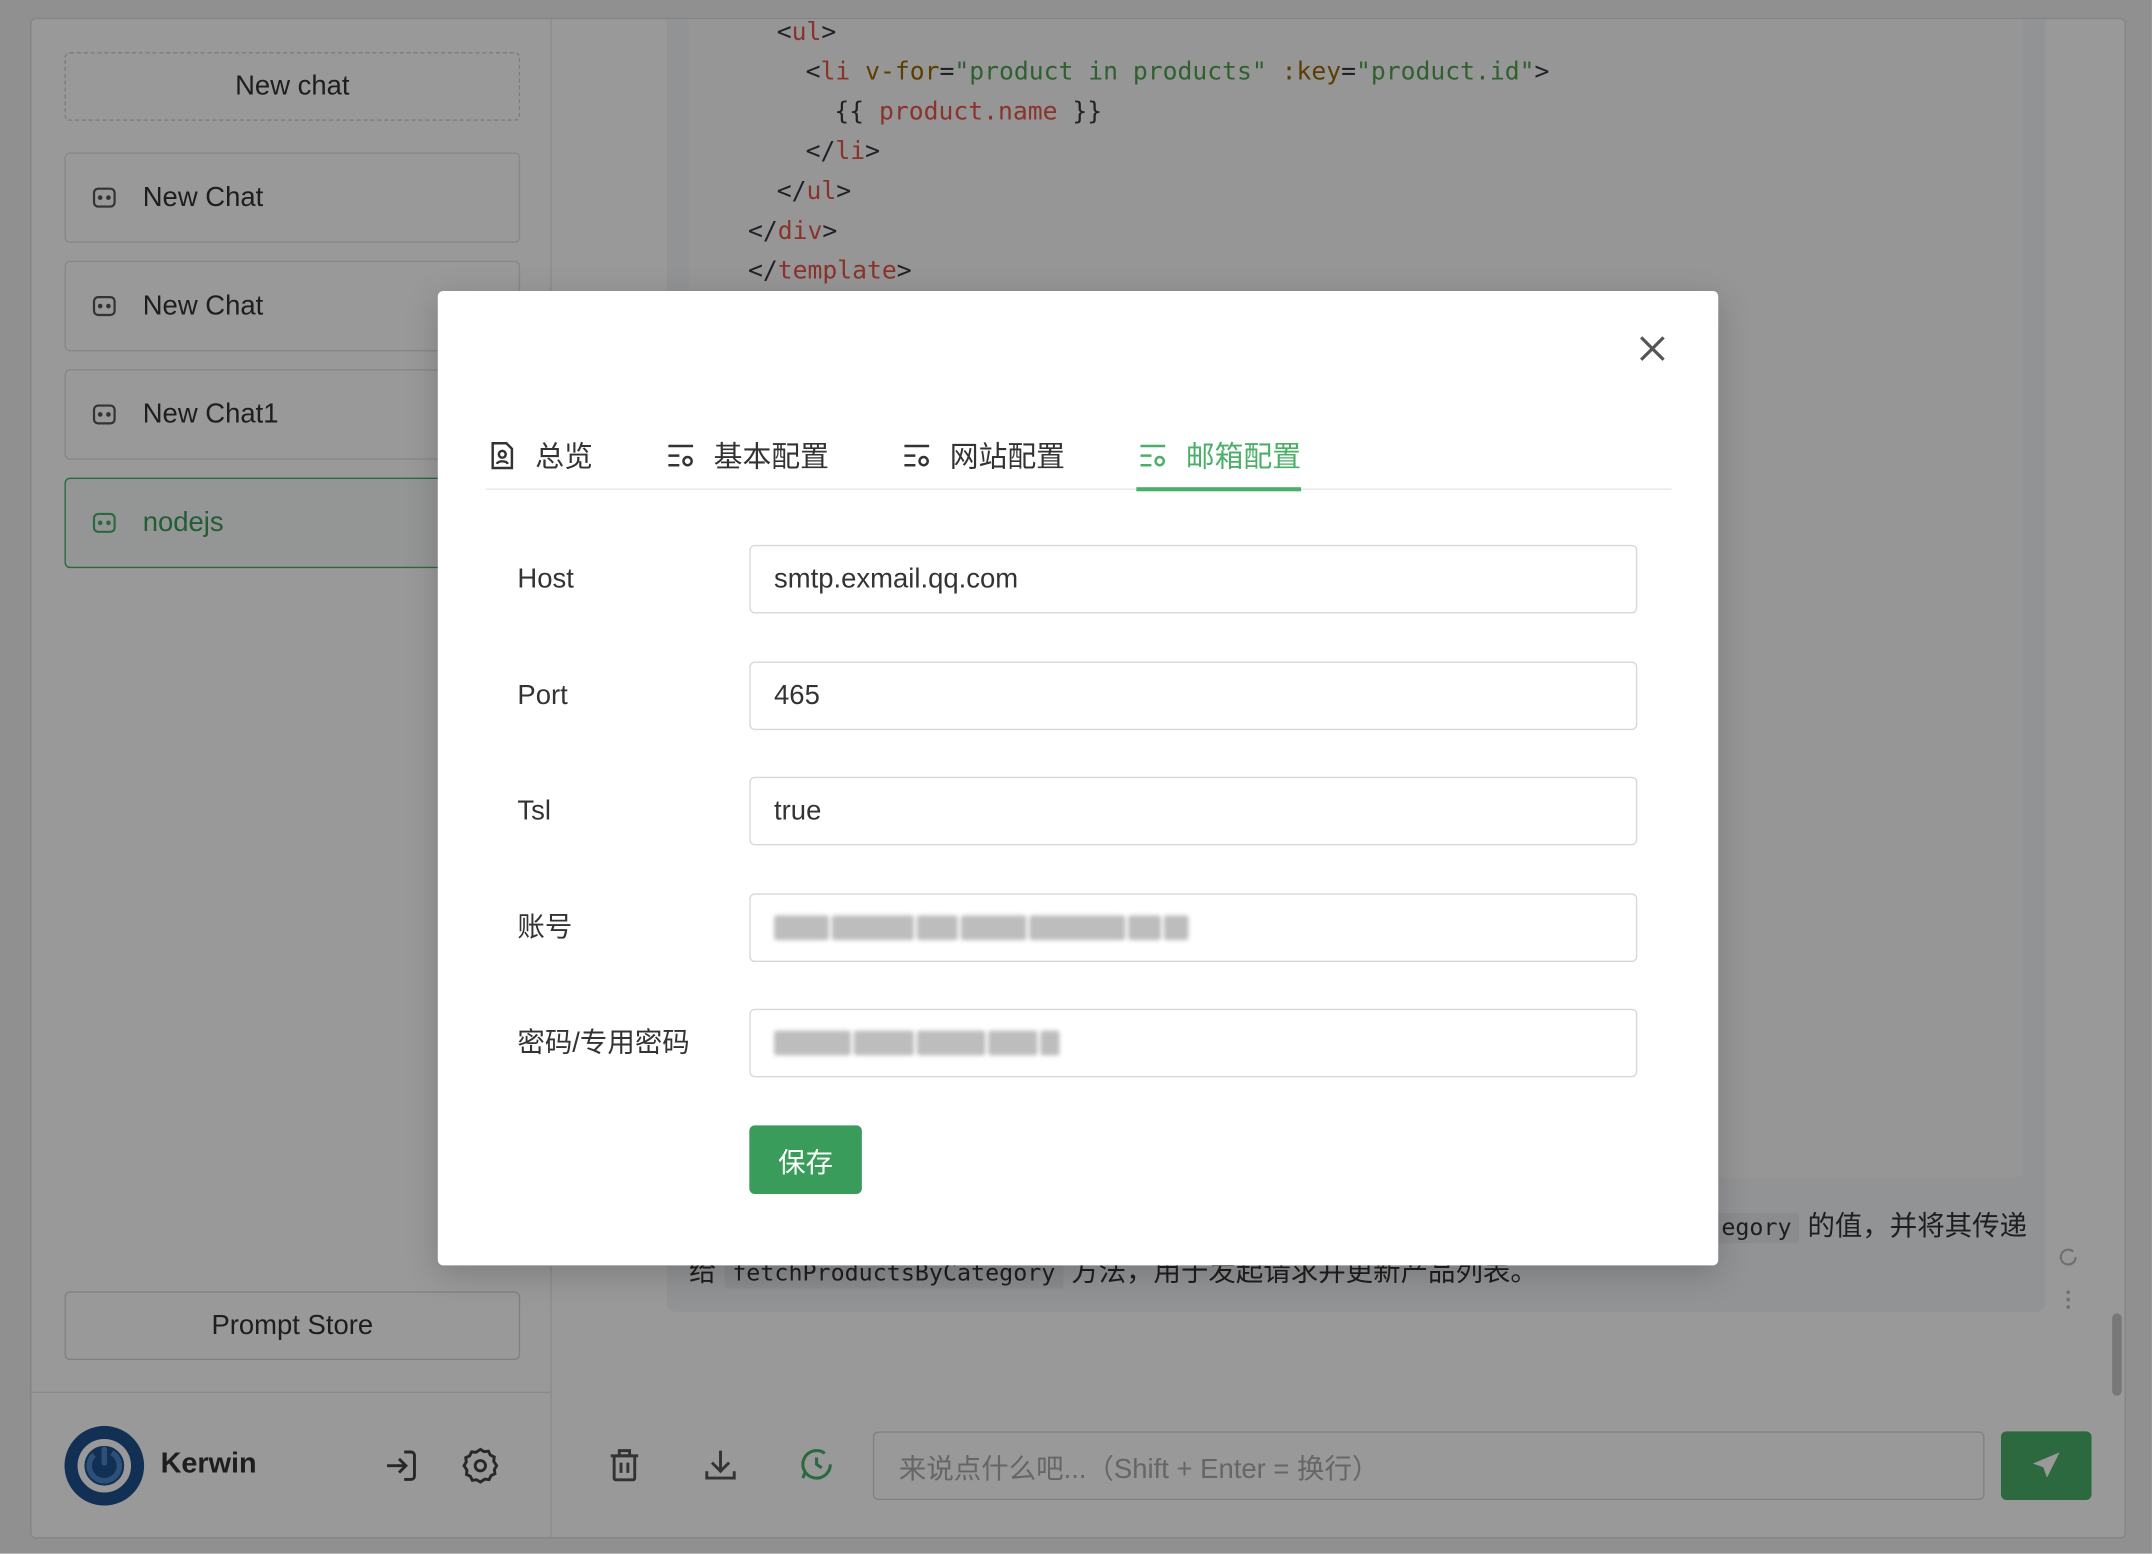  I want to click on form-row-port: Port 465, so click(1077, 696).